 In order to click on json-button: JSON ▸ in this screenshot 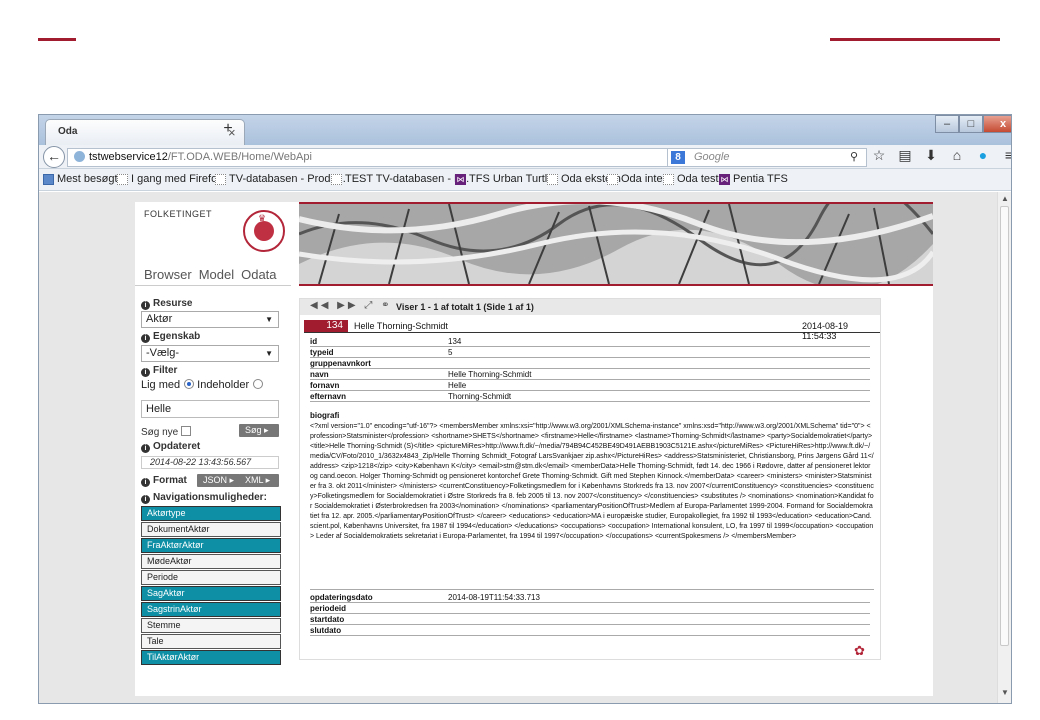, I will do `click(219, 480)`.